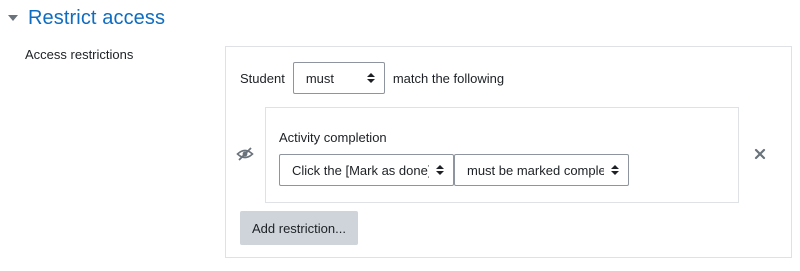 The image size is (800, 271). What do you see at coordinates (333, 137) in the screenshot?
I see `activity-completion-label: Activity completion` at bounding box center [333, 137].